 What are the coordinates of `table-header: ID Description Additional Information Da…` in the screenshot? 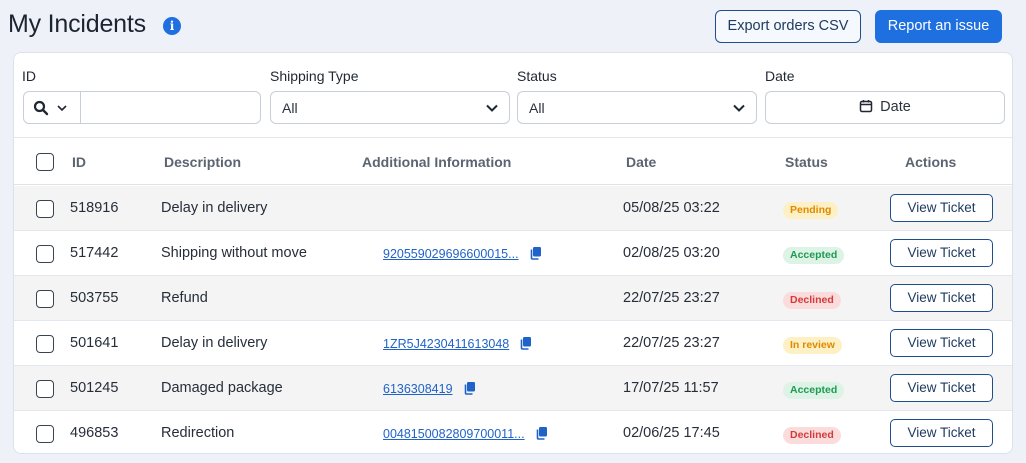 It's located at (513, 161).